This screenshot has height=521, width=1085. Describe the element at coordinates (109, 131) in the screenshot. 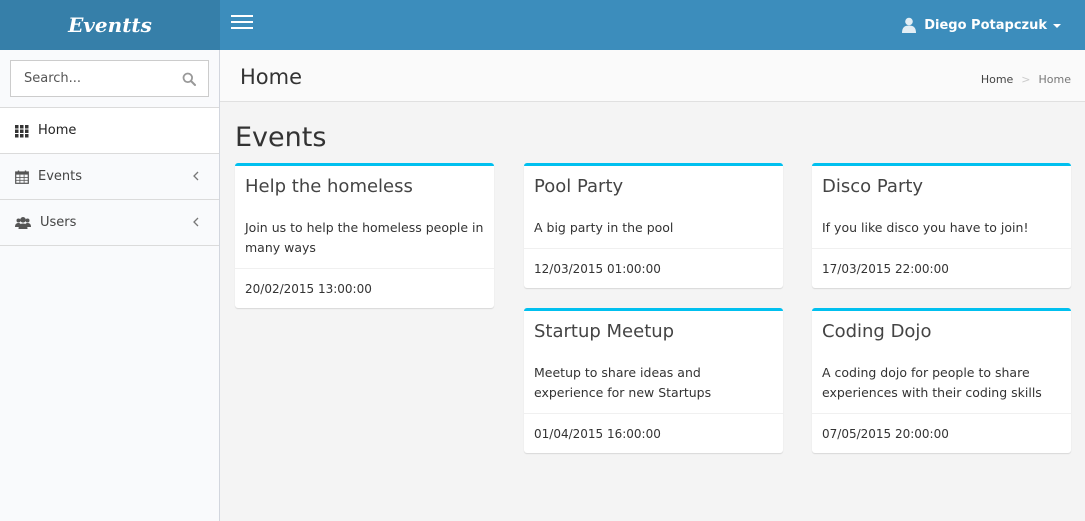

I see `sidebar-item-home: Home` at that location.